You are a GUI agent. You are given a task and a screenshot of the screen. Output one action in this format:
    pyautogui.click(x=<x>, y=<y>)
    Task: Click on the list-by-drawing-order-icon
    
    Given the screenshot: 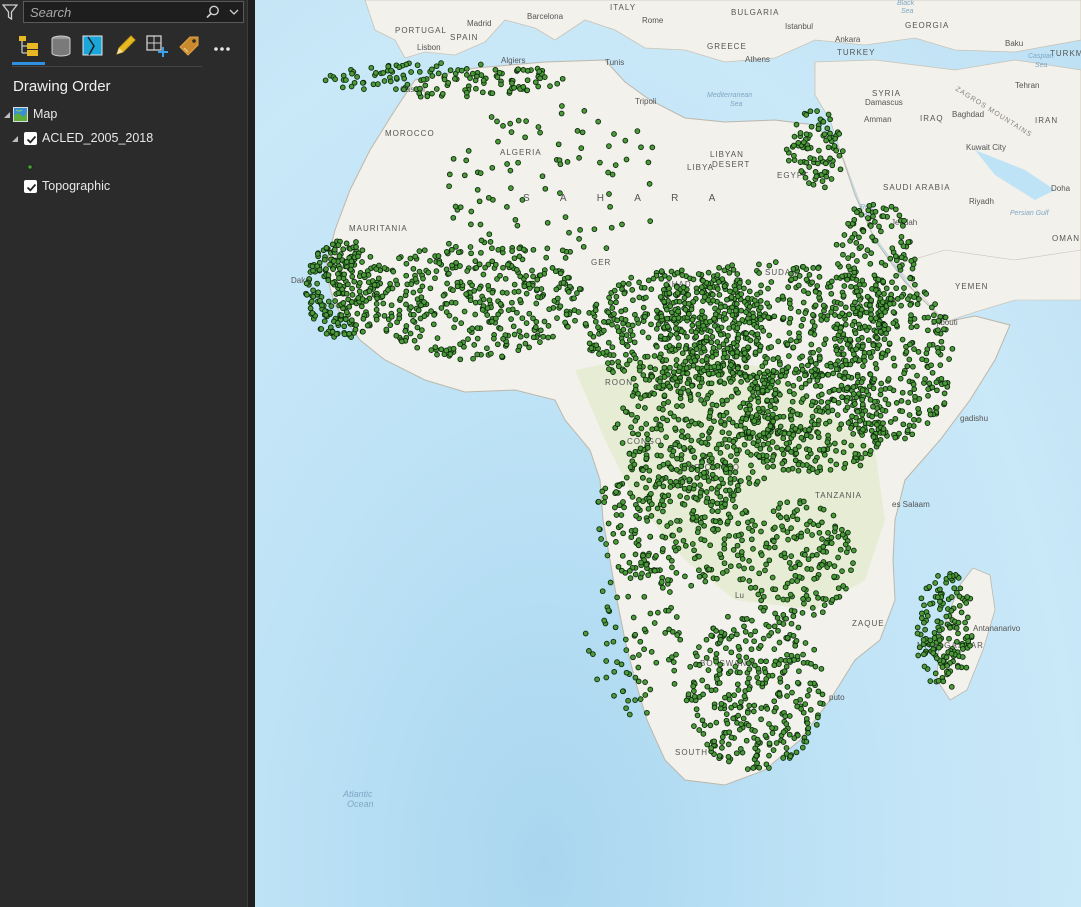 What is the action you would take?
    pyautogui.click(x=29, y=46)
    